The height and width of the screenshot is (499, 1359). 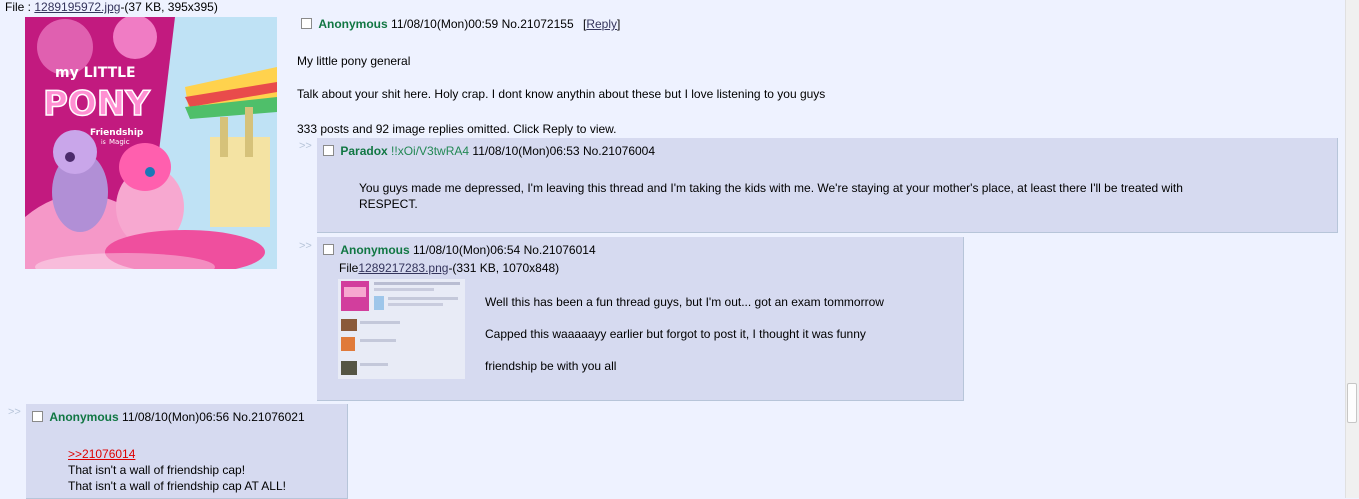 What do you see at coordinates (119, 142) in the screenshot?
I see `thumb-sub-line-3: Magic` at bounding box center [119, 142].